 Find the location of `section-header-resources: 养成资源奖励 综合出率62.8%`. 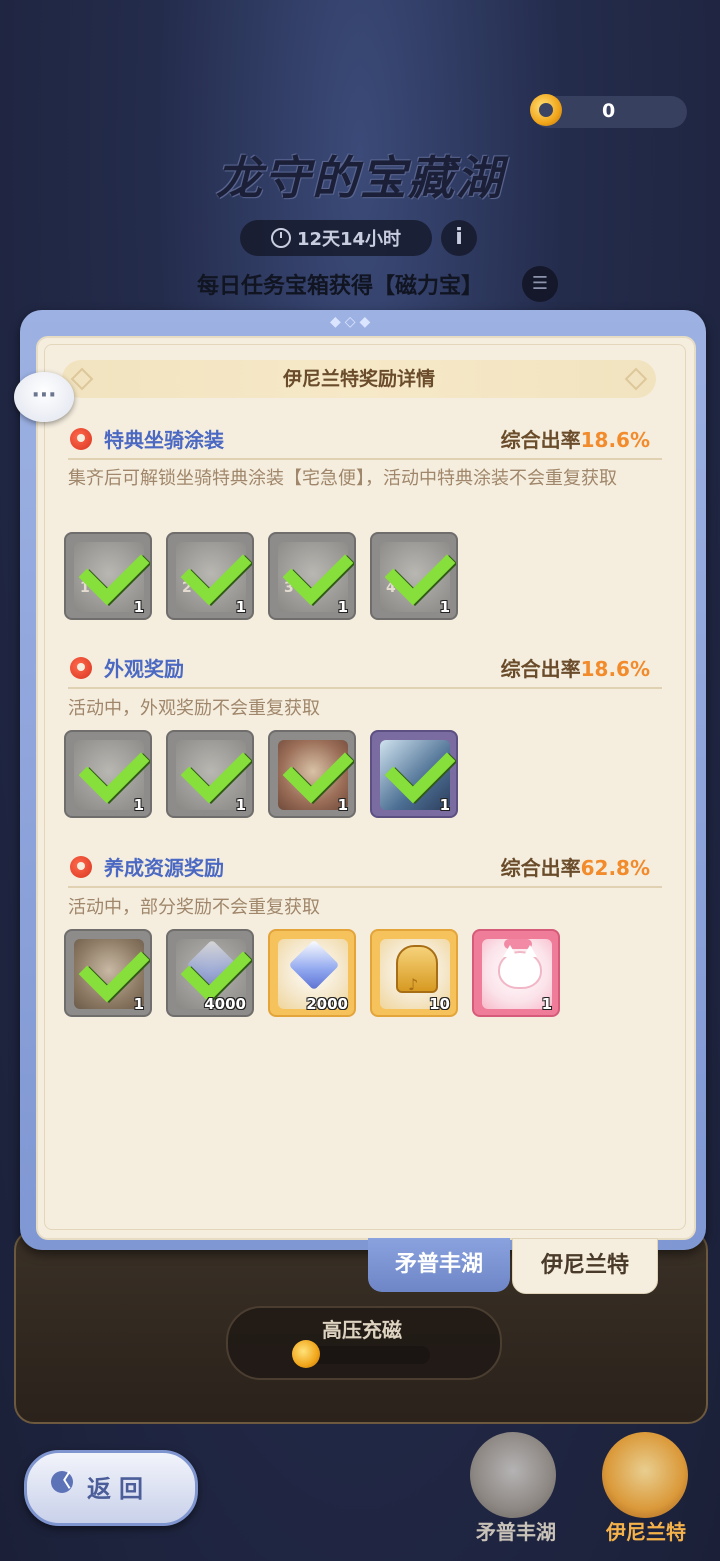

section-header-resources: 养成资源奖励 综合出率62.8% is located at coordinates (365, 870).